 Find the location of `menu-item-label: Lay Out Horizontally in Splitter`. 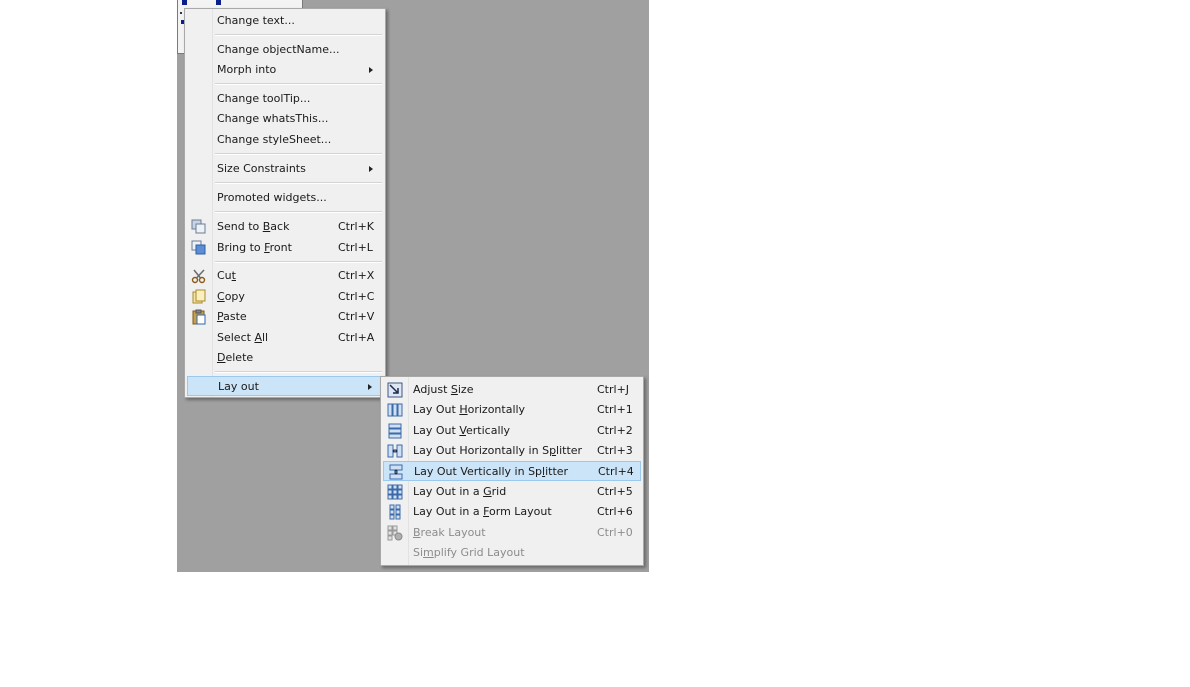

menu-item-label: Lay Out Horizontally in Splitter is located at coordinates (498, 450).